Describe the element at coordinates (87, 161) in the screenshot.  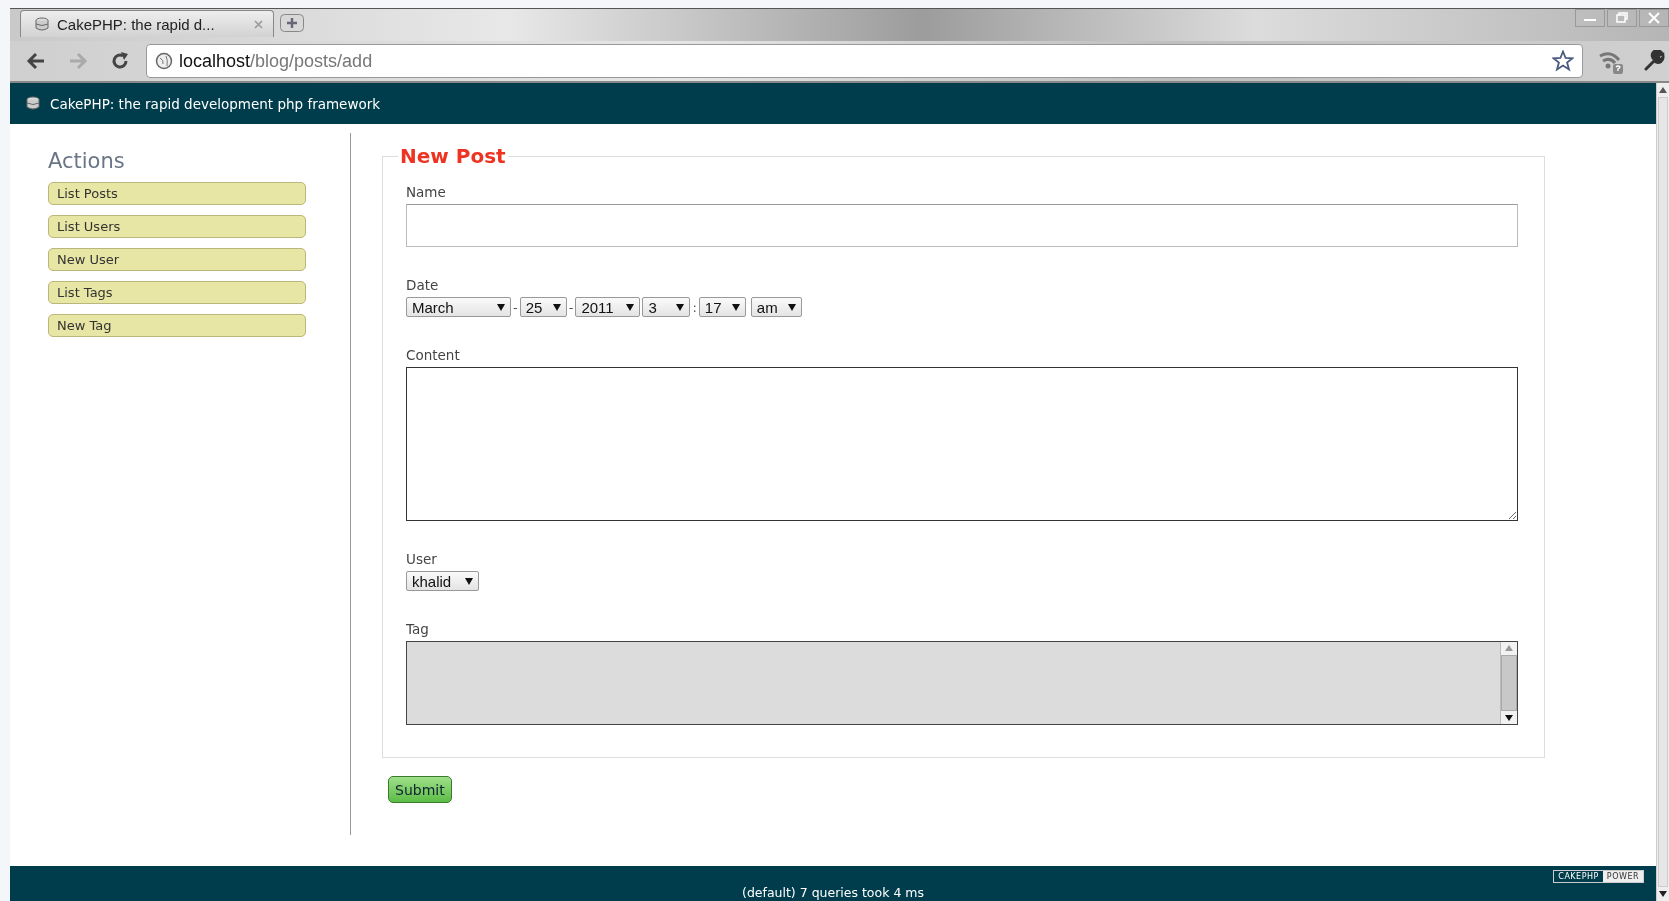
I see `sidebar-heading: Actions` at that location.